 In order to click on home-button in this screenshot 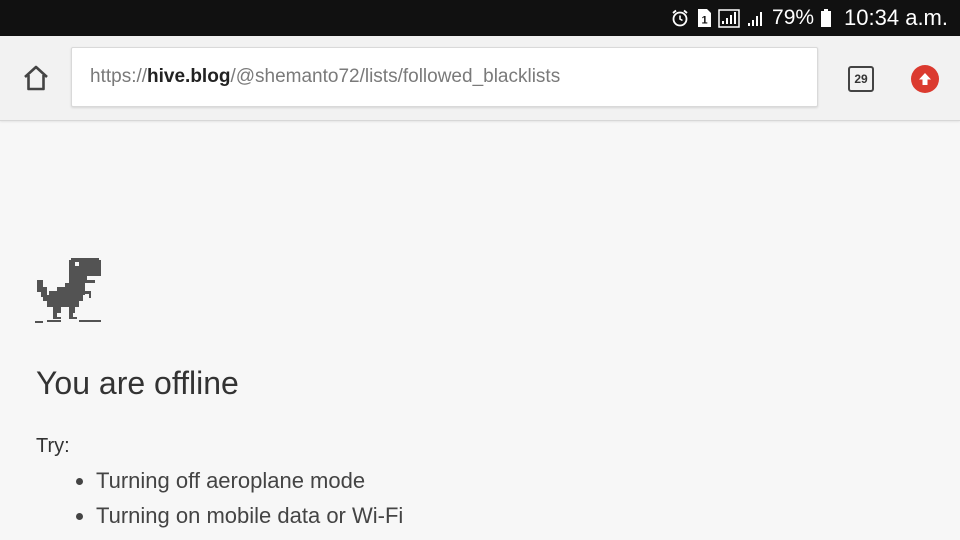, I will do `click(36, 78)`.